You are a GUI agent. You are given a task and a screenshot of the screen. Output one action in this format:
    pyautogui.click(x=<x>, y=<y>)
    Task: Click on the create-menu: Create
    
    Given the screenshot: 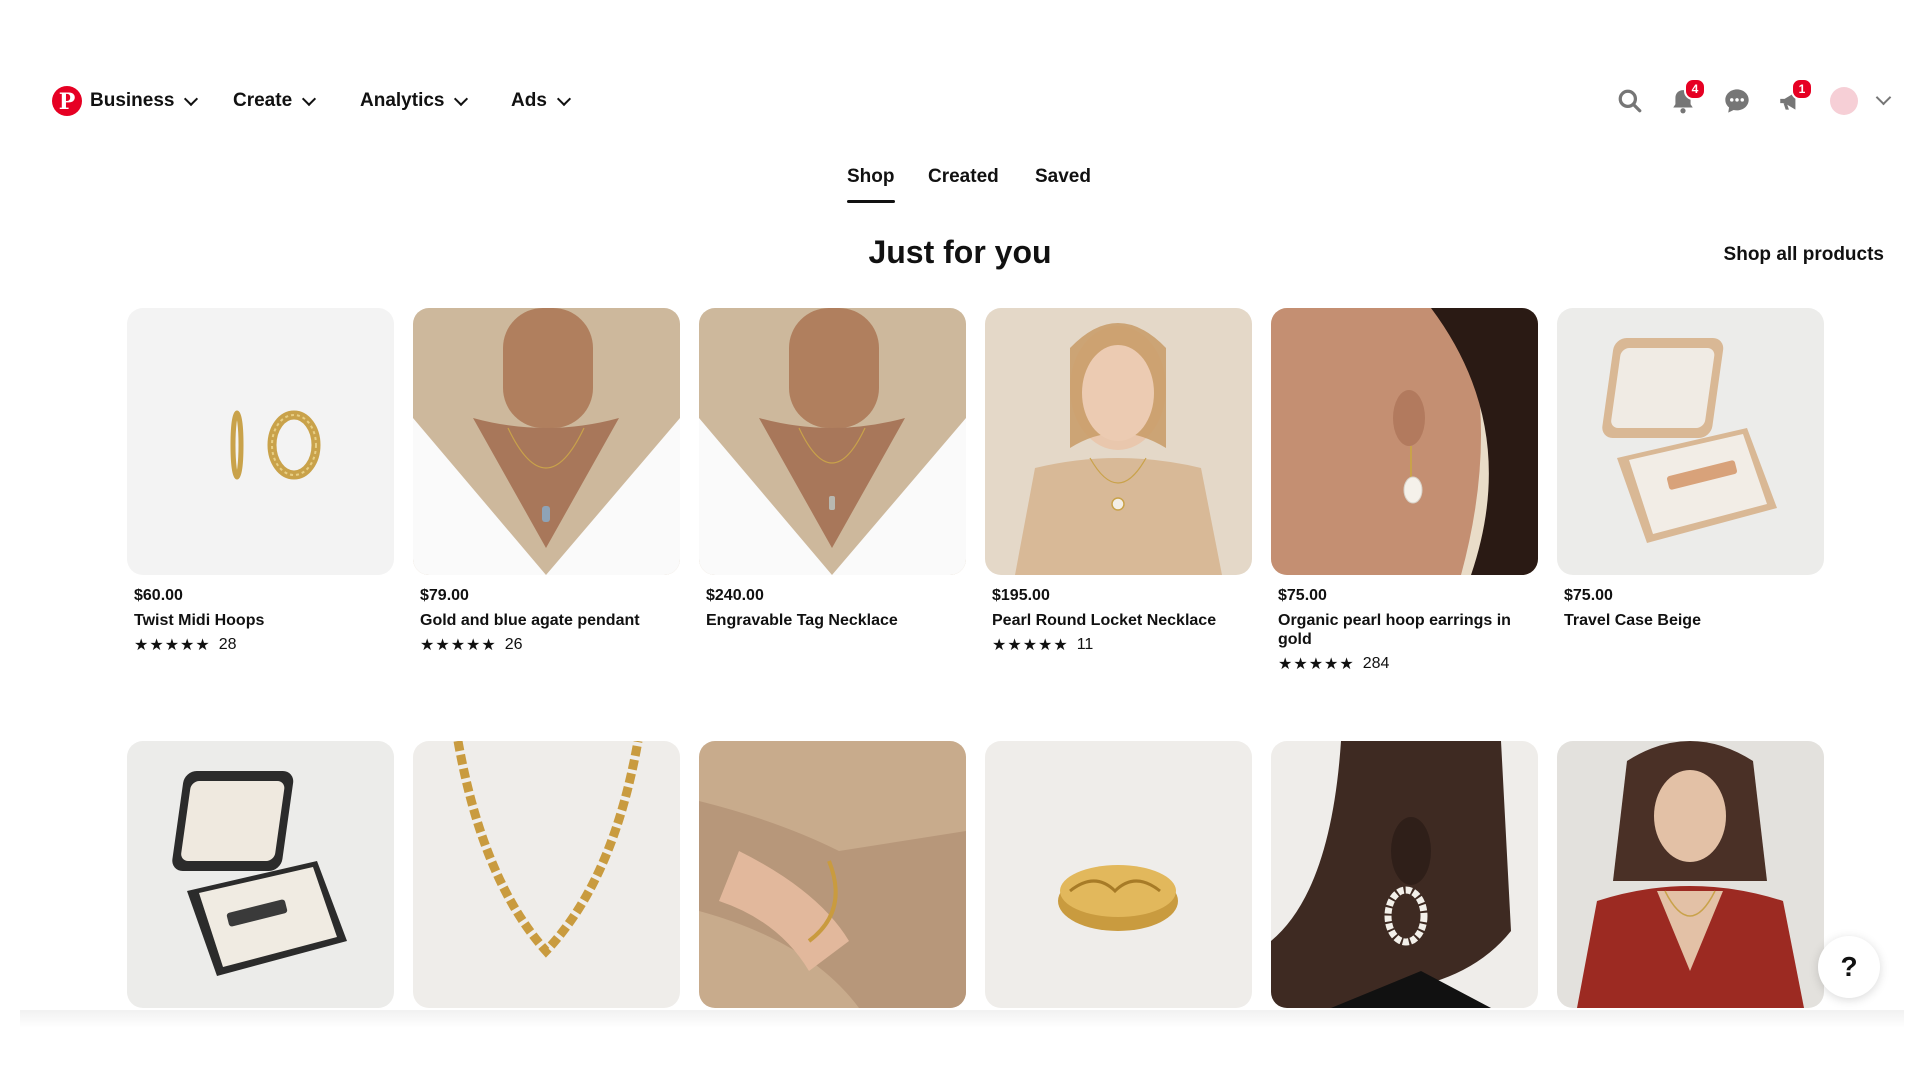 What is the action you would take?
    pyautogui.click(x=275, y=101)
    